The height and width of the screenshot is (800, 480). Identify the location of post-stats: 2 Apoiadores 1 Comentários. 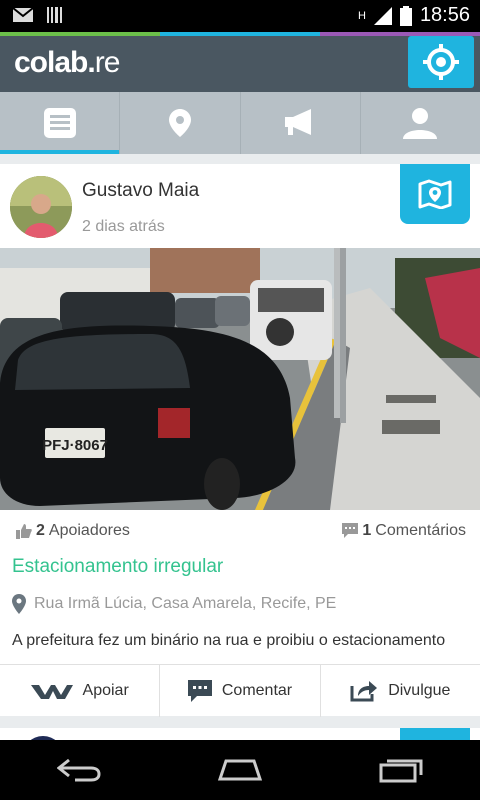
(240, 533).